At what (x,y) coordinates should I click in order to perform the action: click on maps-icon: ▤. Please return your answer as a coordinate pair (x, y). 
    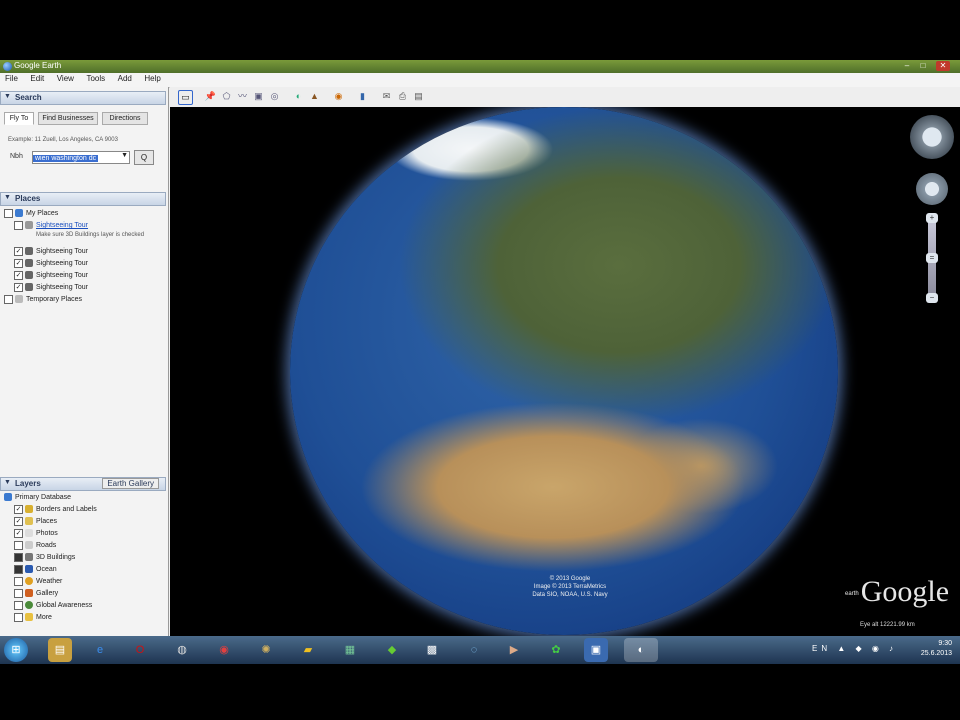
    Looking at the image, I should click on (418, 96).